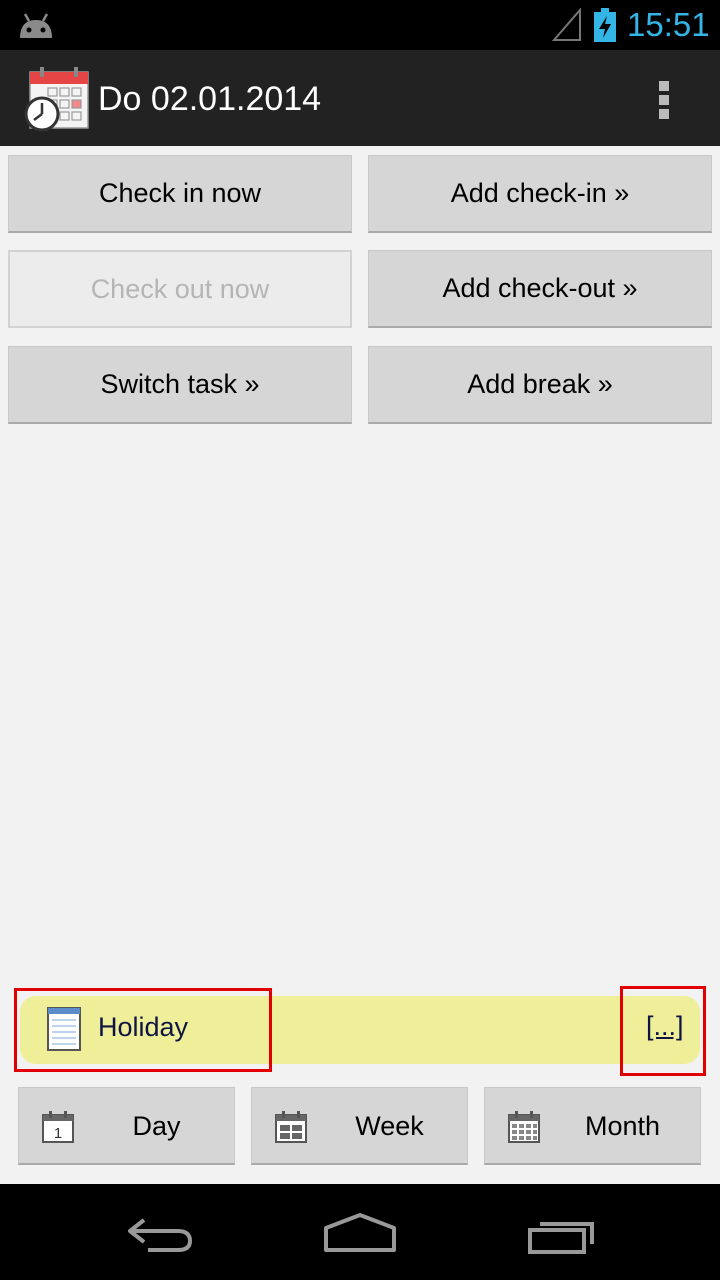 This screenshot has width=720, height=1280. What do you see at coordinates (156, 1126) in the screenshot?
I see `day-view-label: Day` at bounding box center [156, 1126].